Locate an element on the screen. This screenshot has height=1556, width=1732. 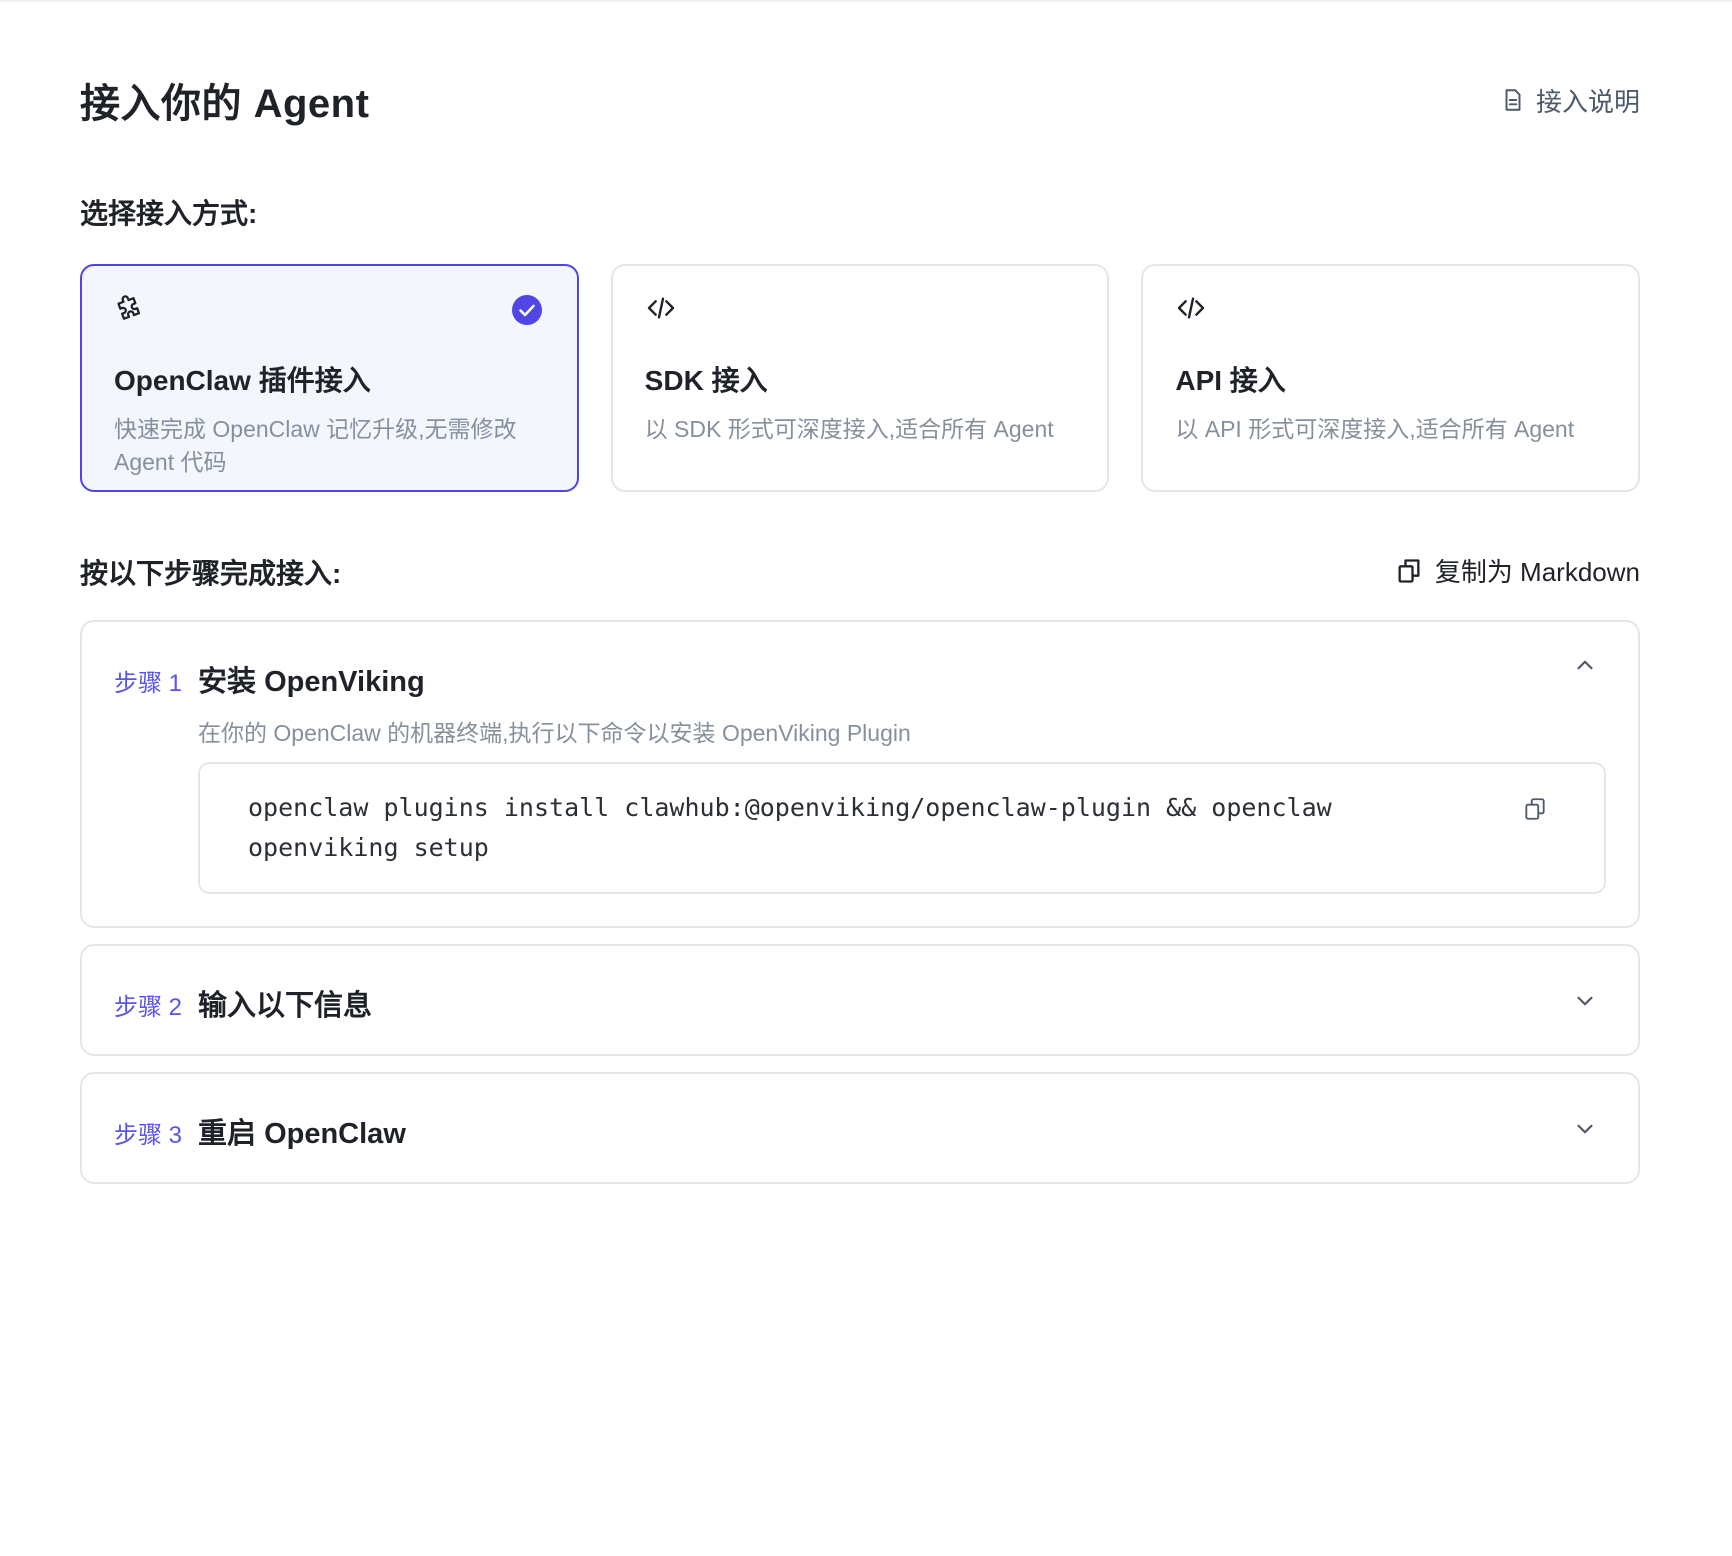
header: 接入你的 Agent 接入说明 is located at coordinates (860, 100).